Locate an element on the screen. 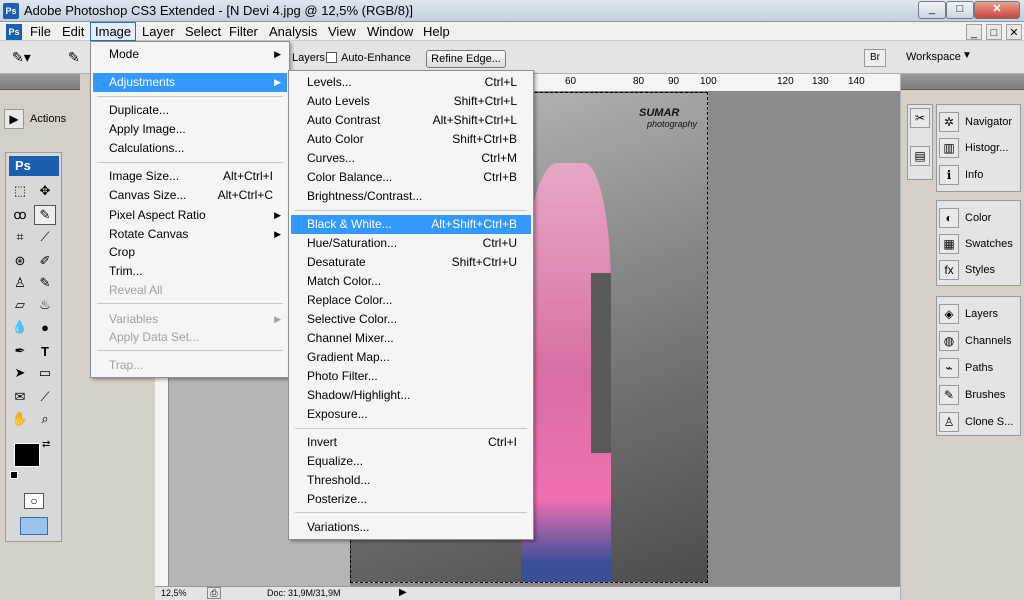 This screenshot has width=1024, height=600. type-tool-icon: T is located at coordinates (45, 351).